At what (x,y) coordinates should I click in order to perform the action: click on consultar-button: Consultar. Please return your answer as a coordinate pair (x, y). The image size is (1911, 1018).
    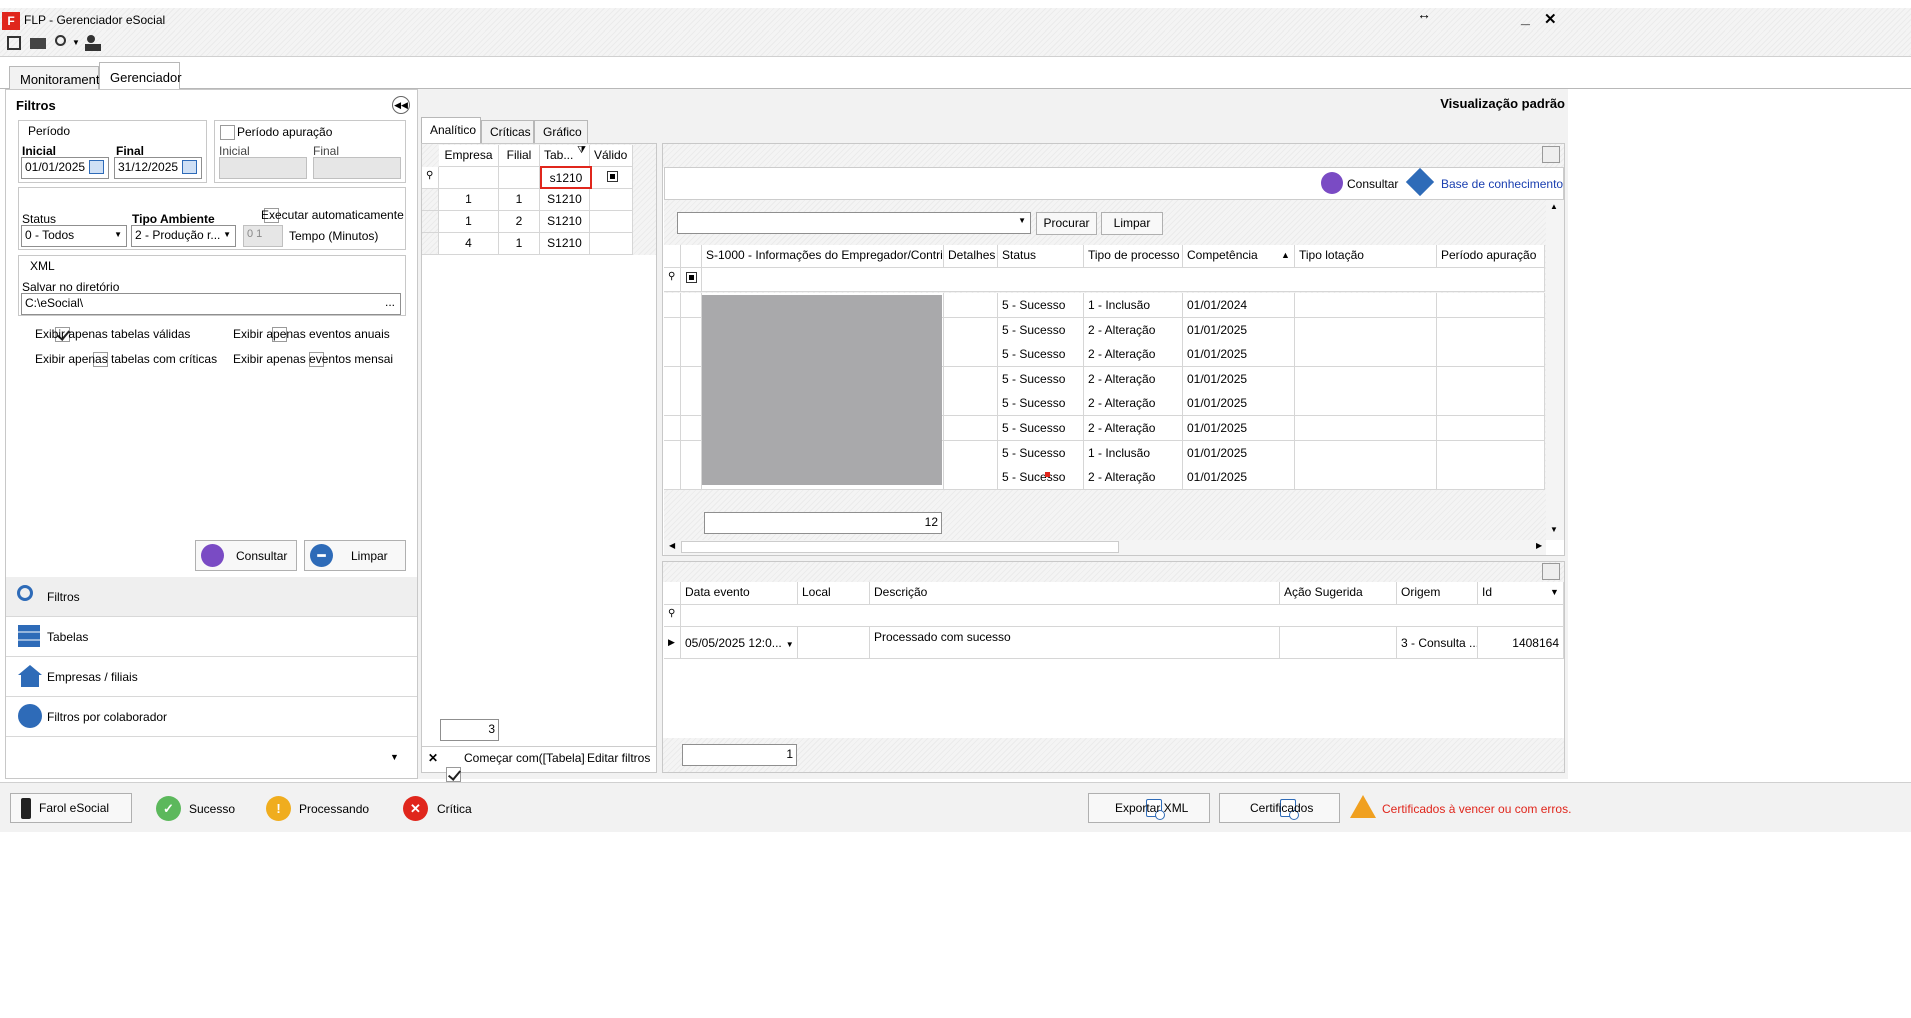
    Looking at the image, I should click on (246, 555).